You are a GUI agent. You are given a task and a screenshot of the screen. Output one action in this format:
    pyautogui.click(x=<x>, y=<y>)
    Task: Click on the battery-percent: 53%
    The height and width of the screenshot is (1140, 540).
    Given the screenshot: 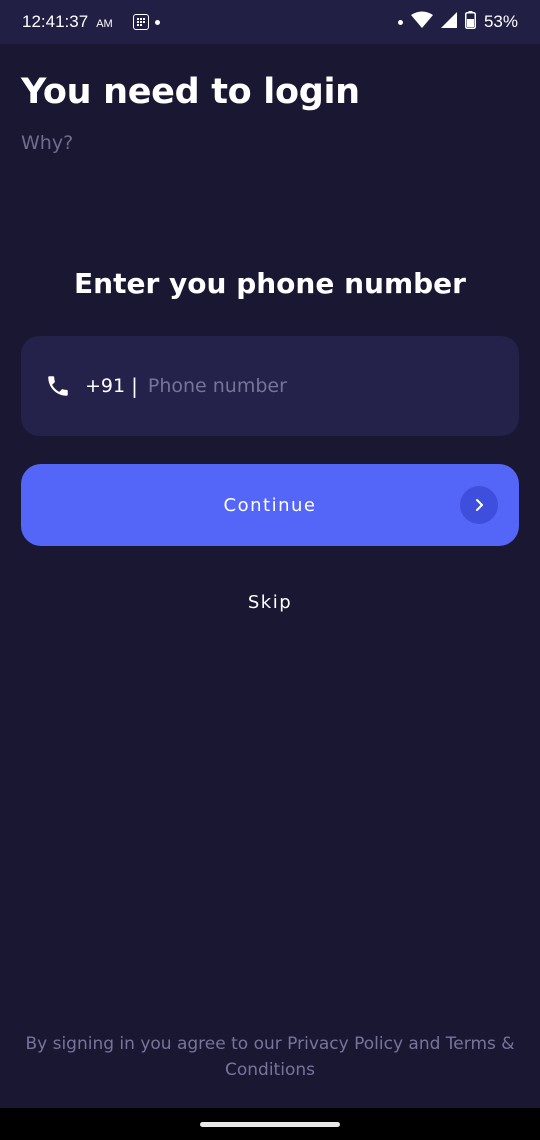 What is the action you would take?
    pyautogui.click(x=500, y=21)
    